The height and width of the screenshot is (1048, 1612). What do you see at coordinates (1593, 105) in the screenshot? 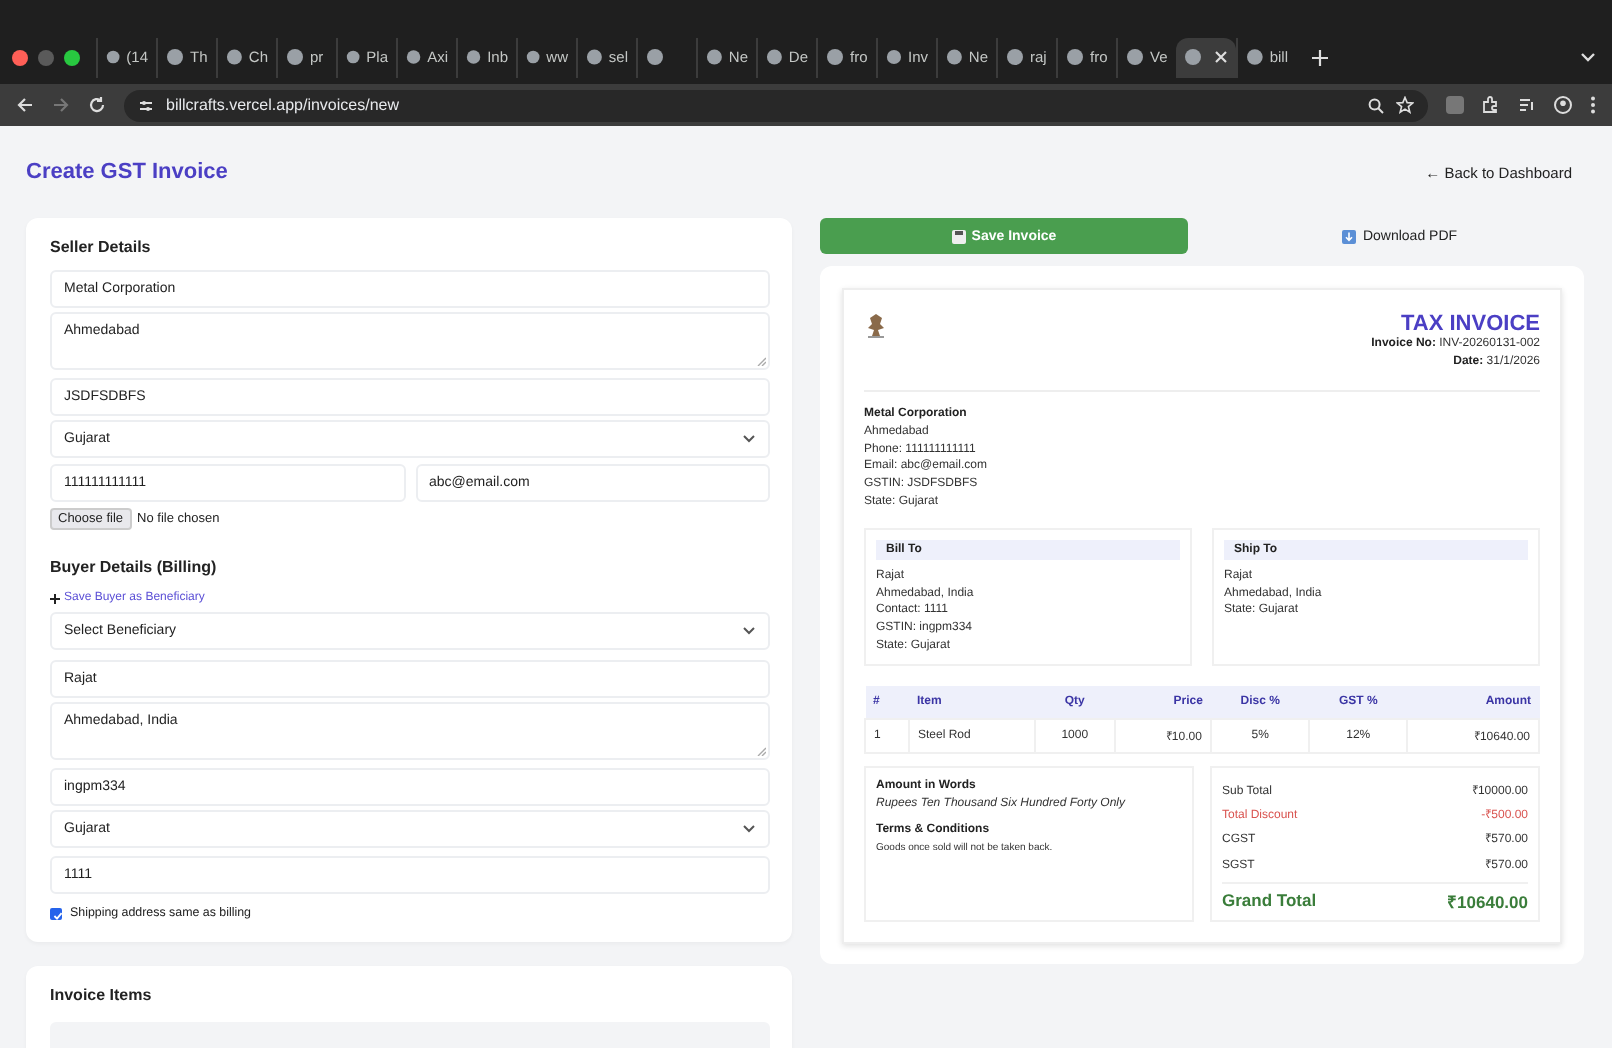
I see `menu-icon` at bounding box center [1593, 105].